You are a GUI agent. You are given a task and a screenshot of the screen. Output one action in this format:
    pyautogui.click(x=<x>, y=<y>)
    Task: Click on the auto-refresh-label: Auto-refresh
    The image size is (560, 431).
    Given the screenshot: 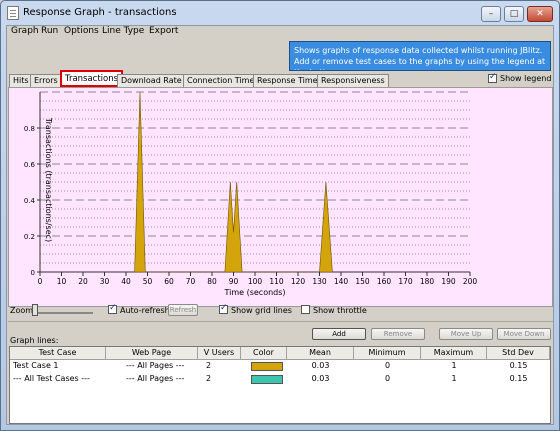 What is the action you would take?
    pyautogui.click(x=145, y=310)
    